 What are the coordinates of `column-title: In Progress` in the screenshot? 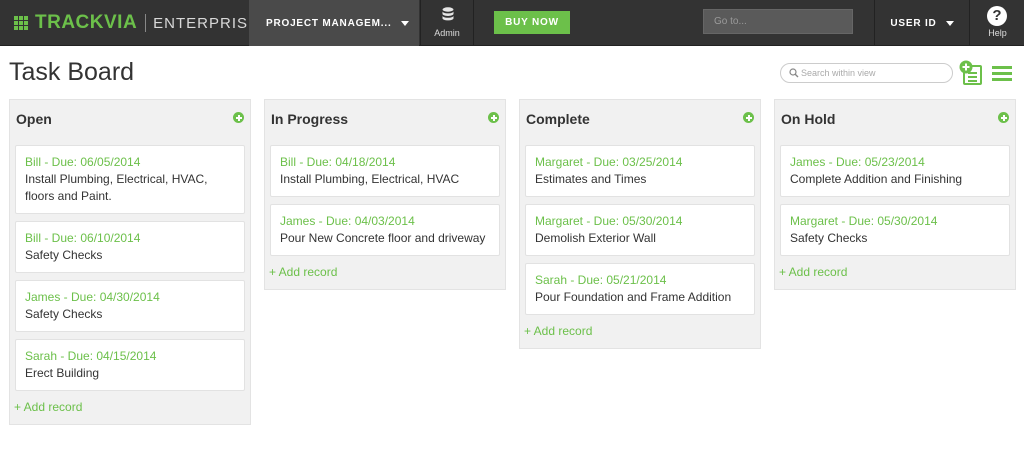 It's located at (310, 119).